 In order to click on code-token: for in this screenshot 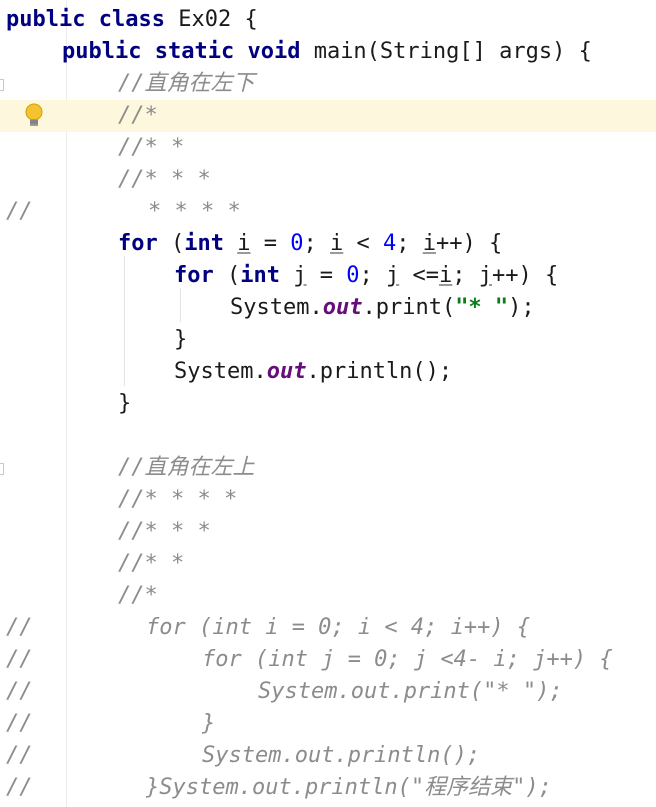, I will do `click(138, 243)`.